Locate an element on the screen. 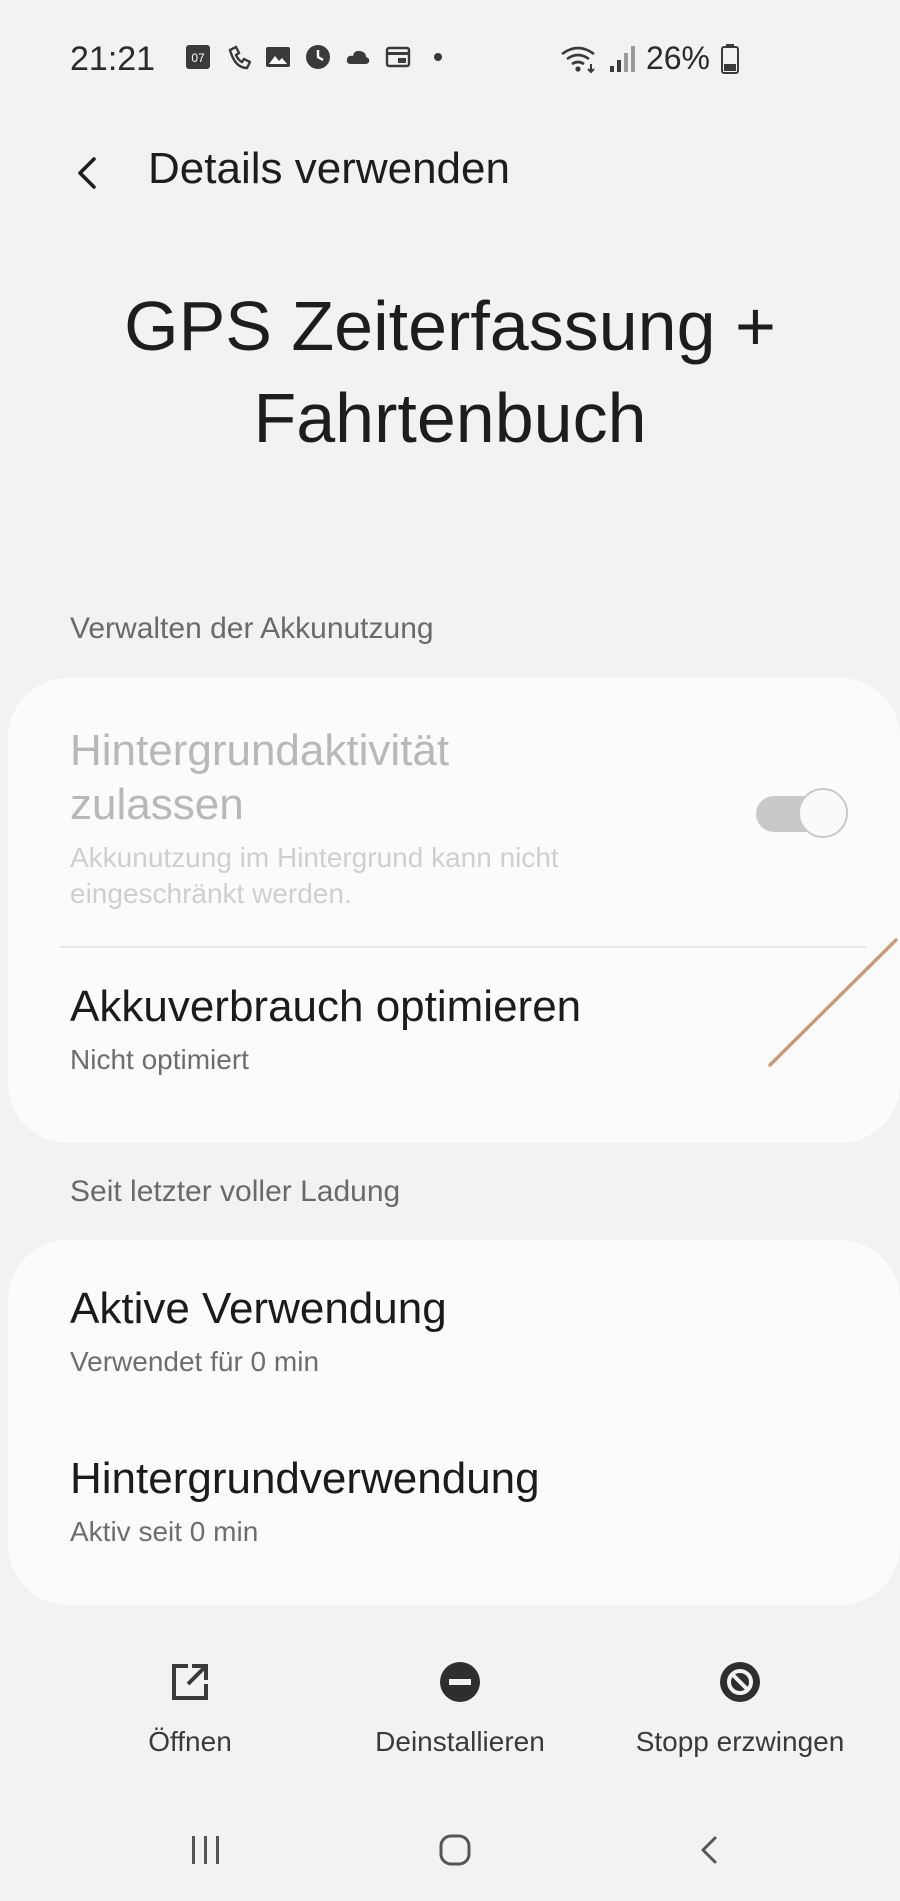  home-icon is located at coordinates (455, 1850).